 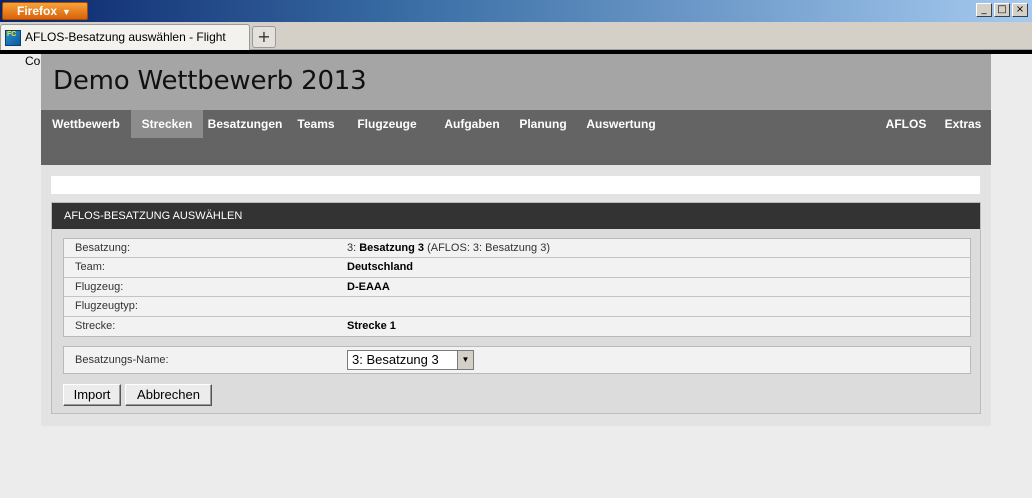 I want to click on nav-item-extras: Extras, so click(x=963, y=124).